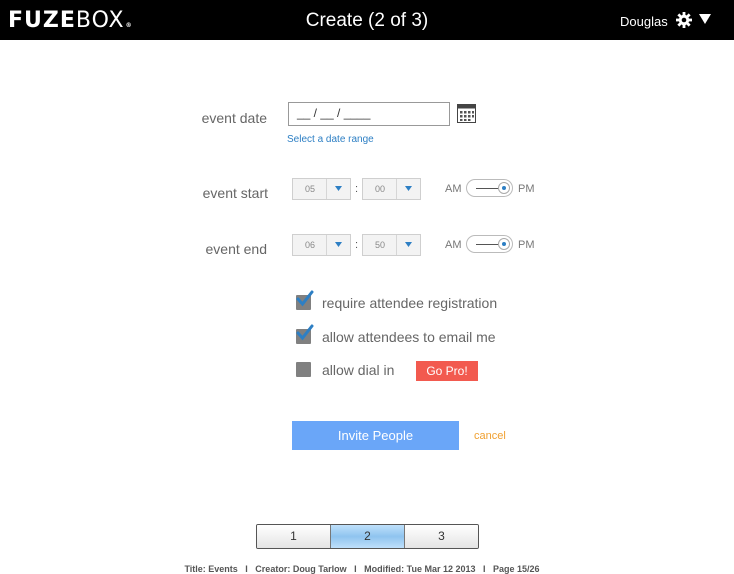  Describe the element at coordinates (705, 19) in the screenshot. I see `caret-down-icon` at that location.